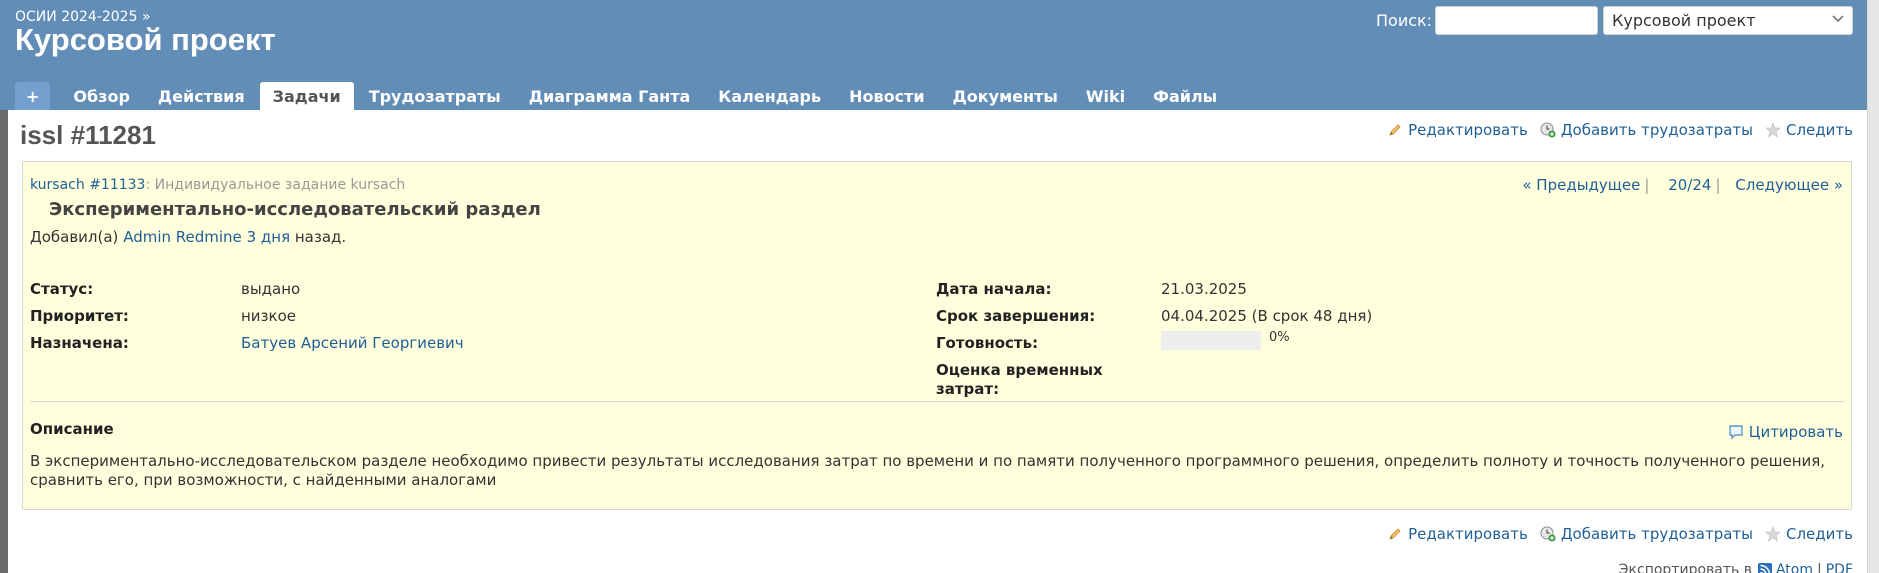 The height and width of the screenshot is (573, 1879). What do you see at coordinates (320, 237) in the screenshot?
I see `ago-suffix: назад.` at bounding box center [320, 237].